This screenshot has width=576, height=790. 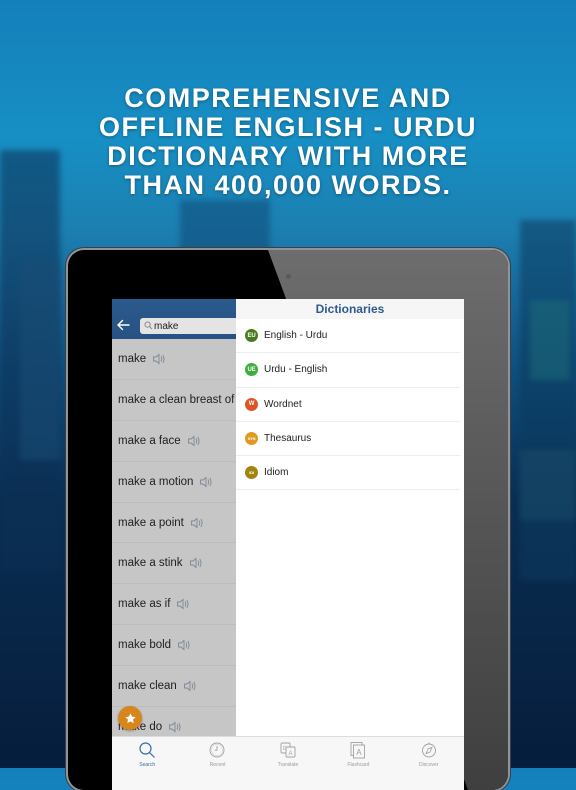 What do you see at coordinates (288, 276) in the screenshot?
I see `camera-dot` at bounding box center [288, 276].